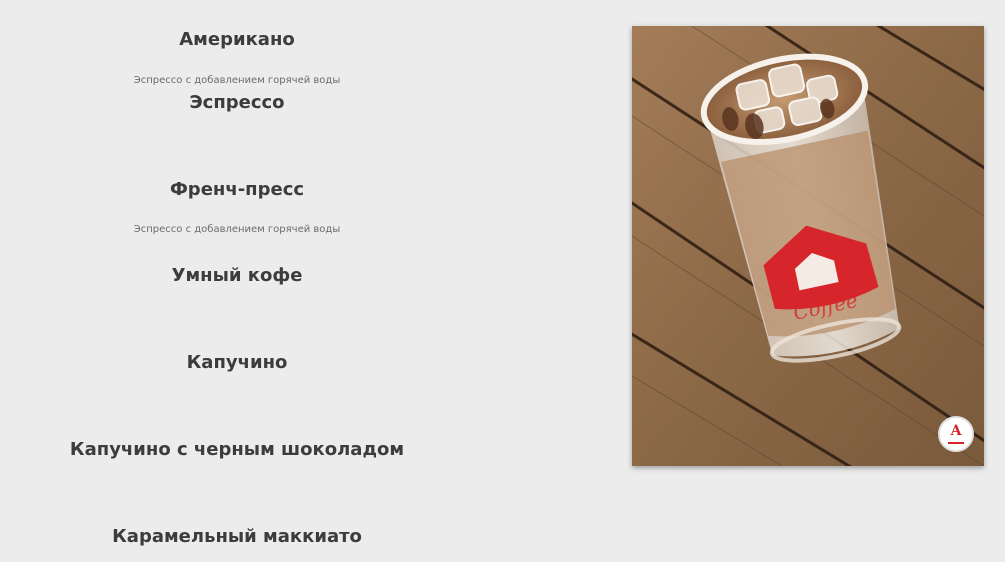 The height and width of the screenshot is (562, 1005). Describe the element at coordinates (237, 450) in the screenshot. I see `menu-item-title: Капучино с черным шоколадом` at that location.